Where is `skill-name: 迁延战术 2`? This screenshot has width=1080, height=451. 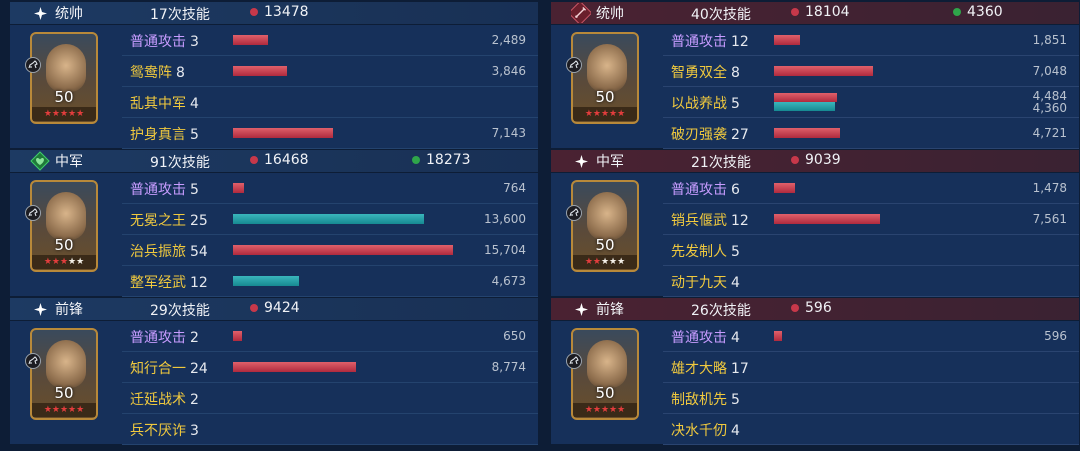 skill-name: 迁延战术 2 is located at coordinates (164, 399).